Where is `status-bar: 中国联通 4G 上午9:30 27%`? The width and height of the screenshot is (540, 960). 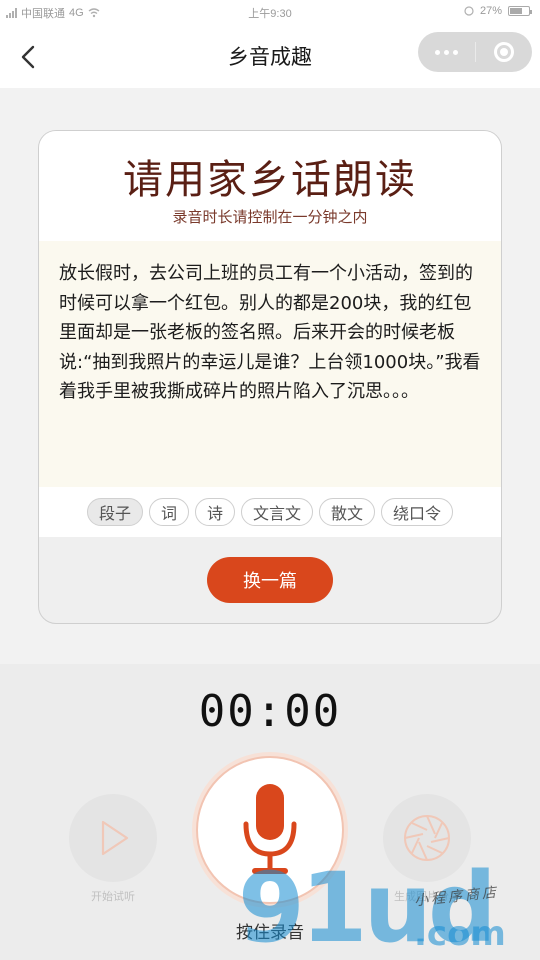
status-bar: 中国联通 4G 上午9:30 27% is located at coordinates (270, 12).